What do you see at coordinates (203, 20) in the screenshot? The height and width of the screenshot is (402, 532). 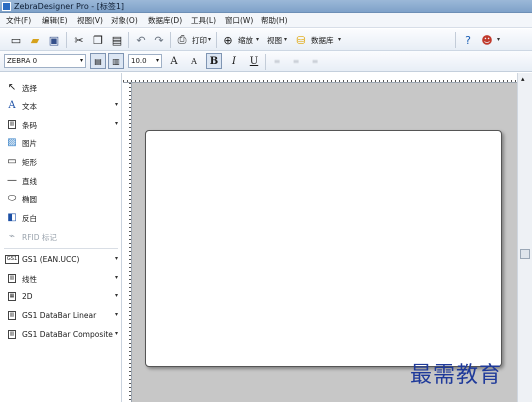 I see `menu-tools: 工具(L)` at bounding box center [203, 20].